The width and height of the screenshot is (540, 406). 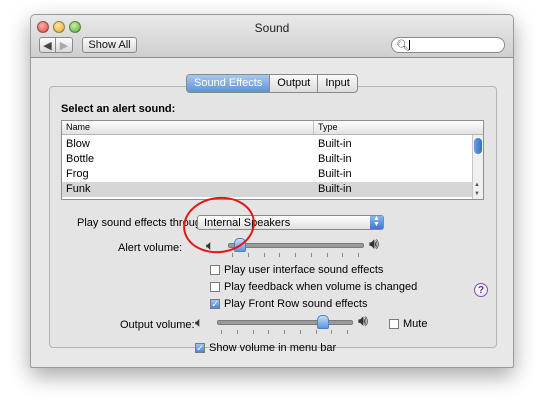 What do you see at coordinates (337, 83) in the screenshot?
I see `tab-input: Input` at bounding box center [337, 83].